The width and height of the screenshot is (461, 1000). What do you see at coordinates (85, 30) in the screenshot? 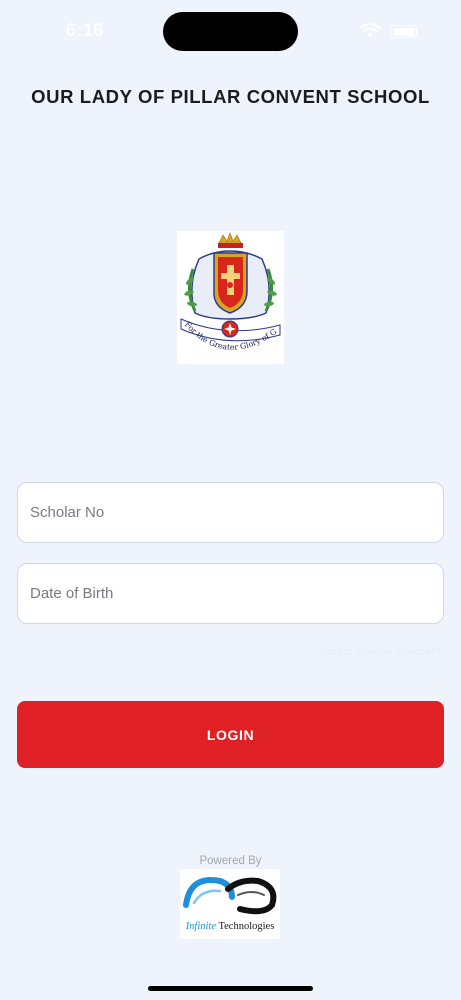
I see `status-time: 6:16` at bounding box center [85, 30].